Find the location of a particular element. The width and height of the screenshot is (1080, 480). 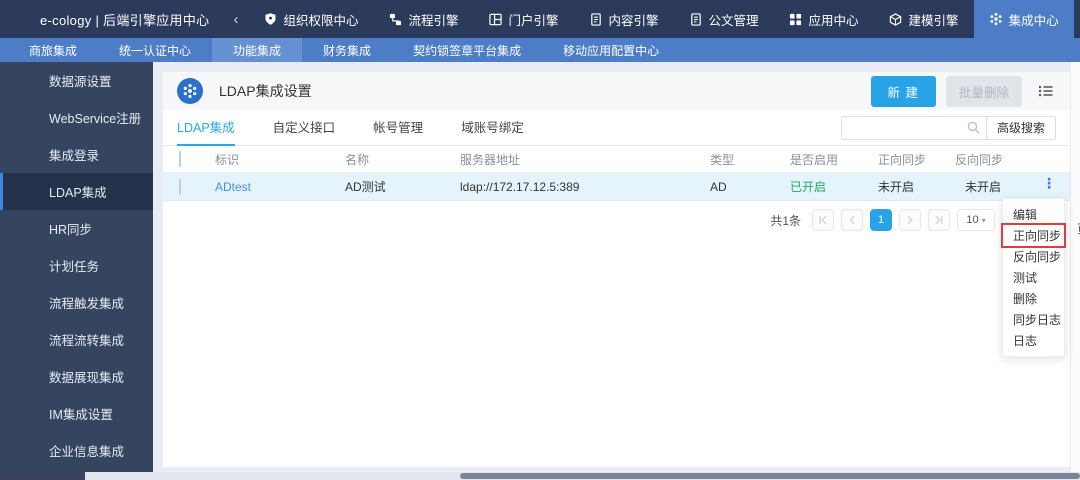

topnav-item-modeling-engine: 建模引擎 is located at coordinates (924, 19).